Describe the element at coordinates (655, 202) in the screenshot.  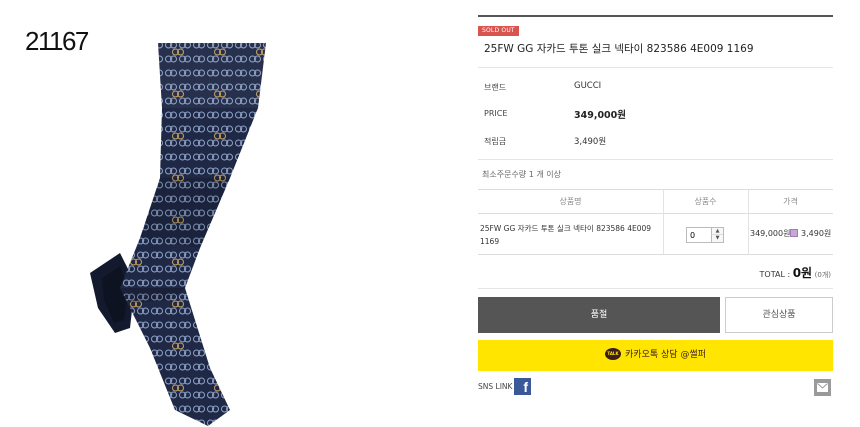
I see `table-header: 상품명 상품수 가격` at that location.